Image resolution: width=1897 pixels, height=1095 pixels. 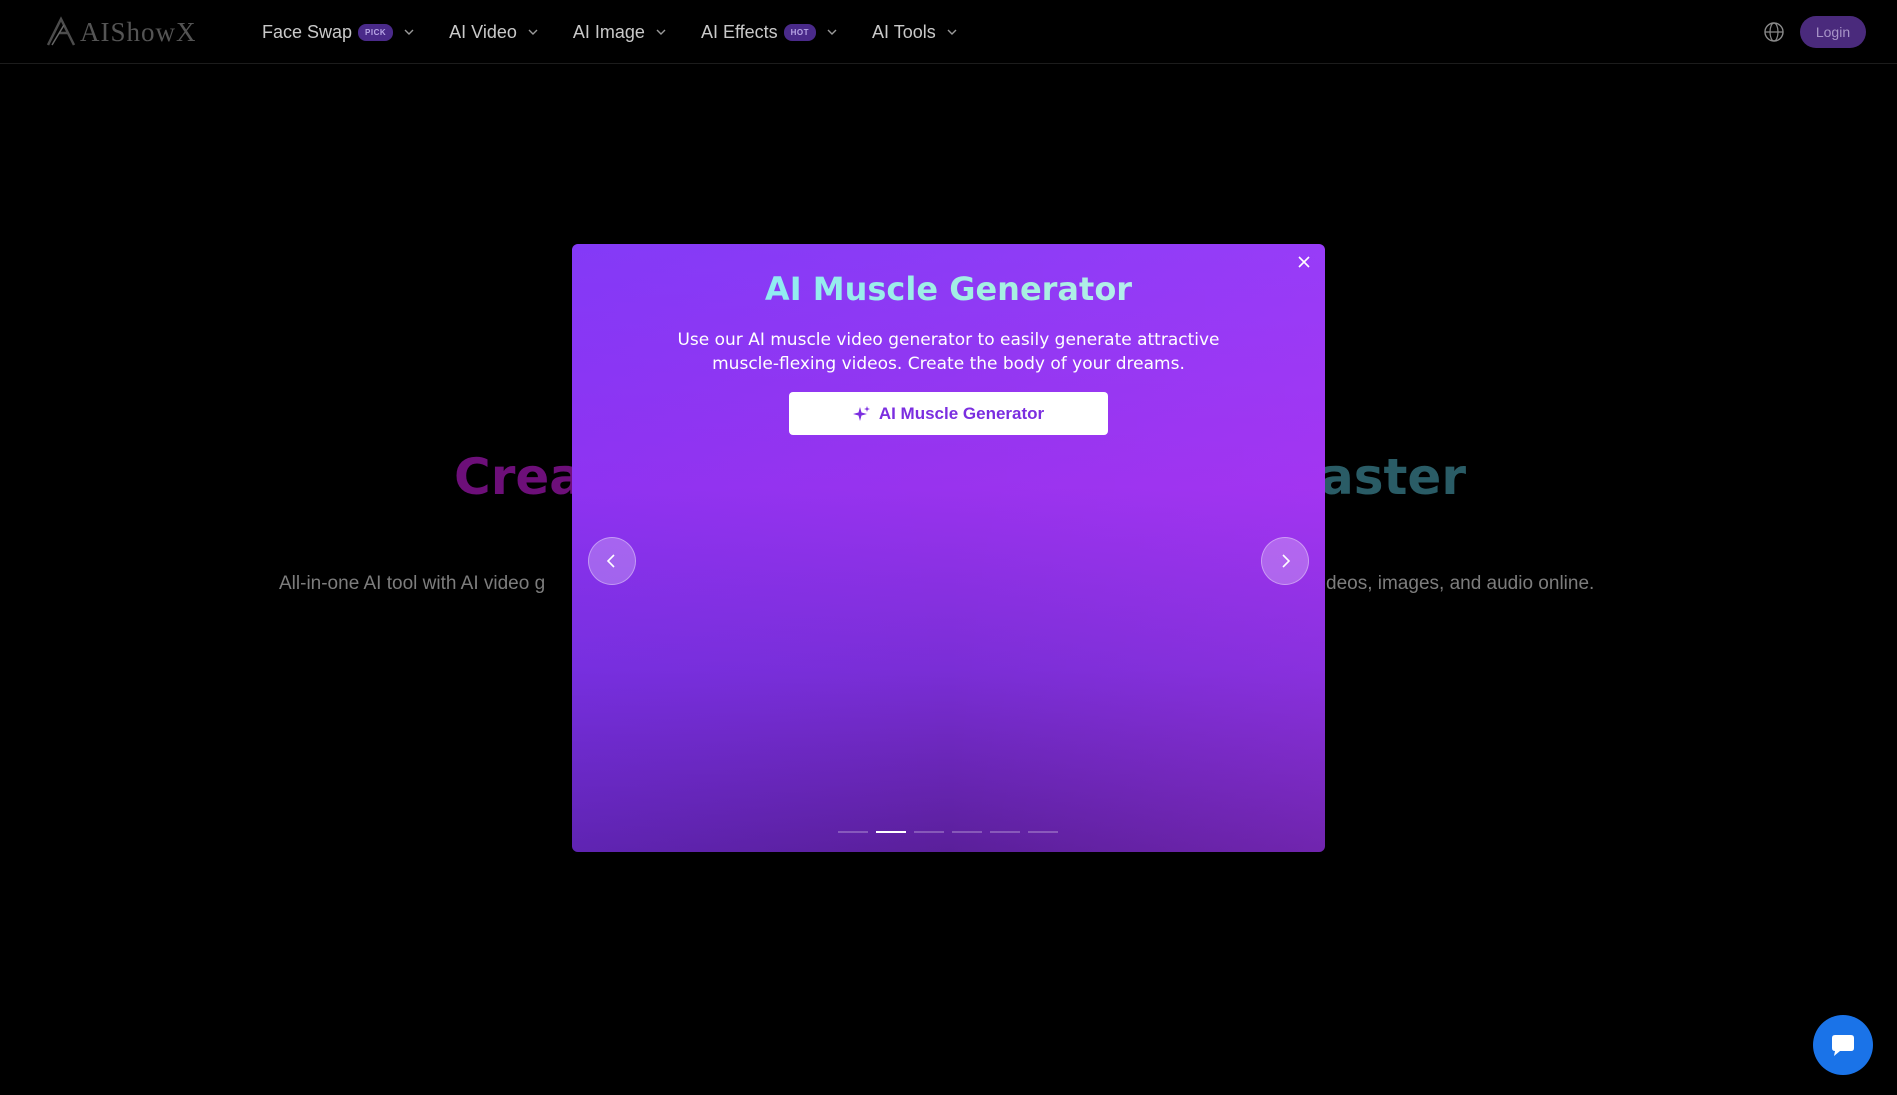 What do you see at coordinates (412, 583) in the screenshot?
I see `hero-subtitle-left: All-in-one AI tool with AI video g` at bounding box center [412, 583].